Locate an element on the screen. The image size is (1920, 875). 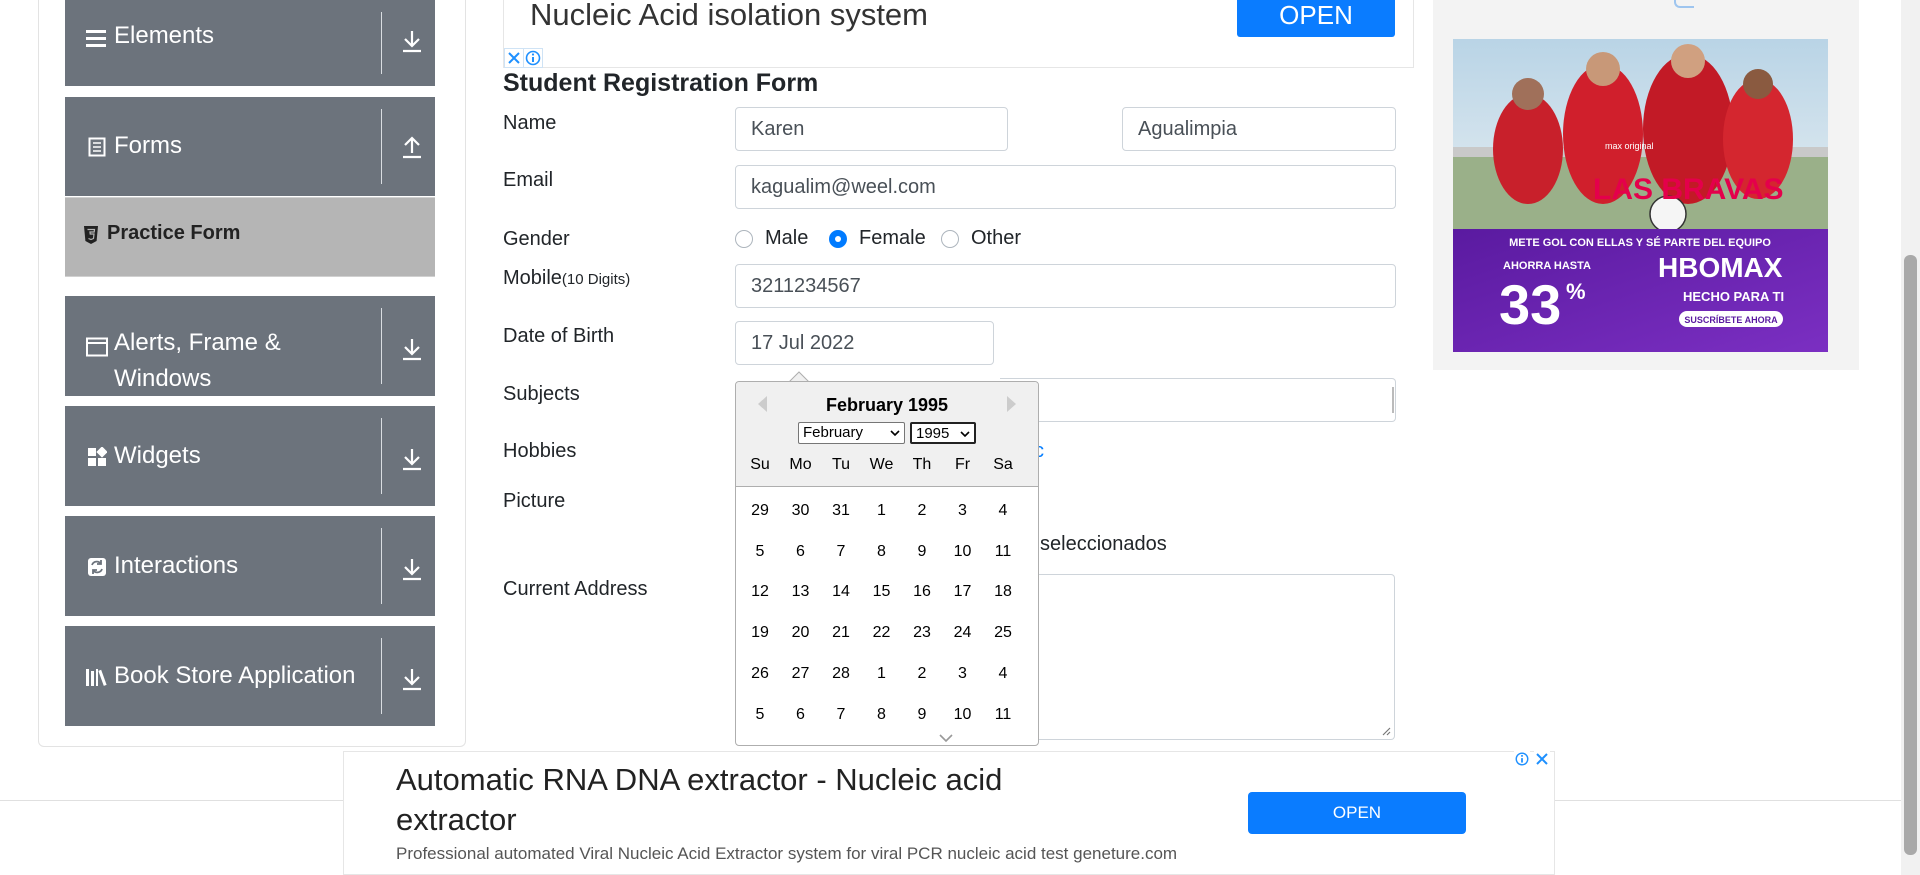
calendar-day: 23 is located at coordinates (922, 633).